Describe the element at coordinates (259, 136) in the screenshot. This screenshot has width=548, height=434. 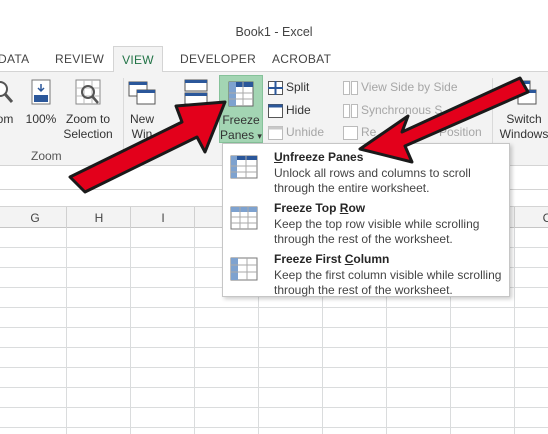
I see `chevron-down-icon: ▾` at that location.